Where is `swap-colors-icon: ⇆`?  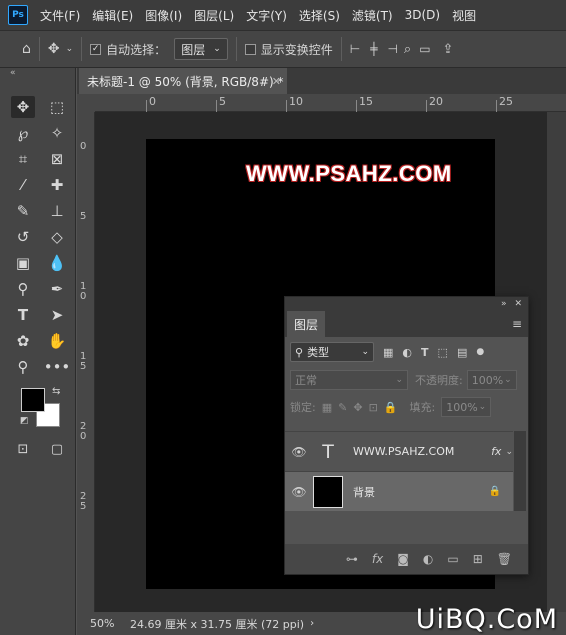
swap-colors-icon: ⇆ is located at coordinates (56, 391).